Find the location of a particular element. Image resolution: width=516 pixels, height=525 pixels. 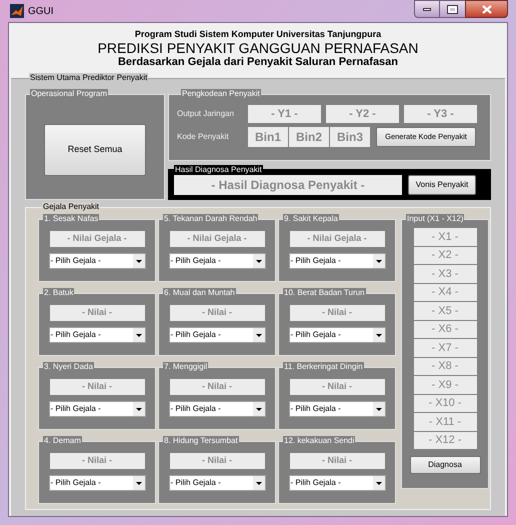

input-value-field: - X11 - is located at coordinates (445, 421).